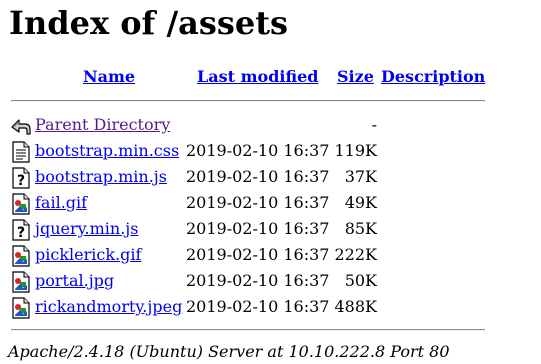 Image resolution: width=541 pixels, height=364 pixels. I want to click on sort-by-last-modified-link: Last modified, so click(257, 76).